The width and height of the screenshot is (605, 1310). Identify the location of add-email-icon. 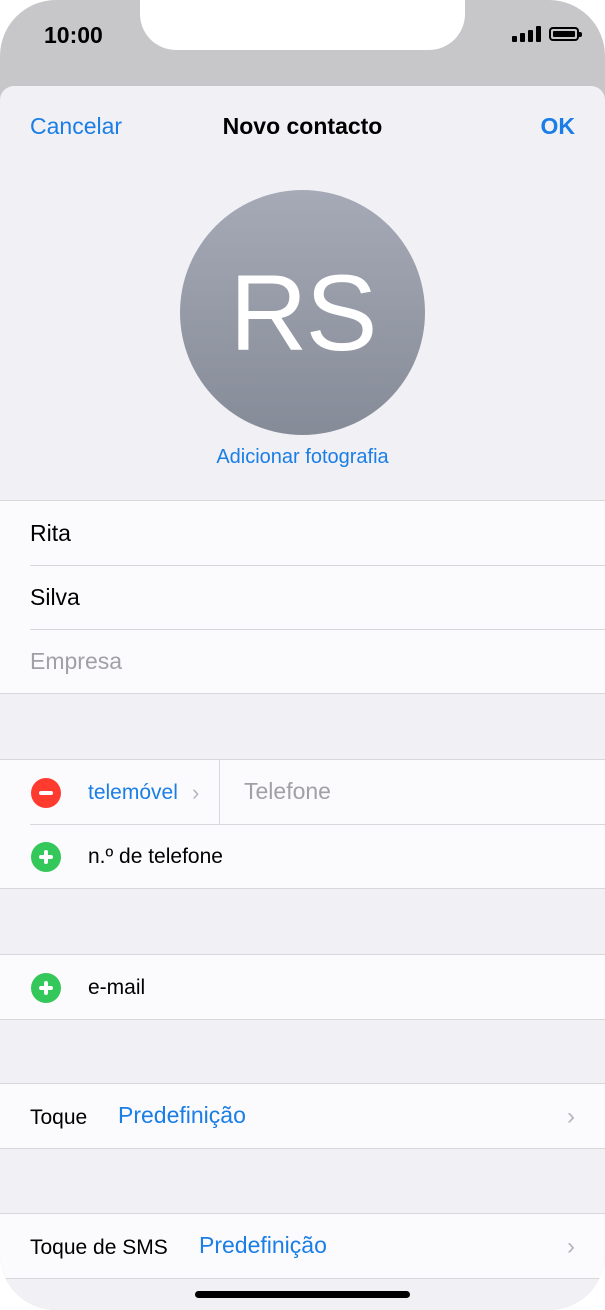
(46, 988).